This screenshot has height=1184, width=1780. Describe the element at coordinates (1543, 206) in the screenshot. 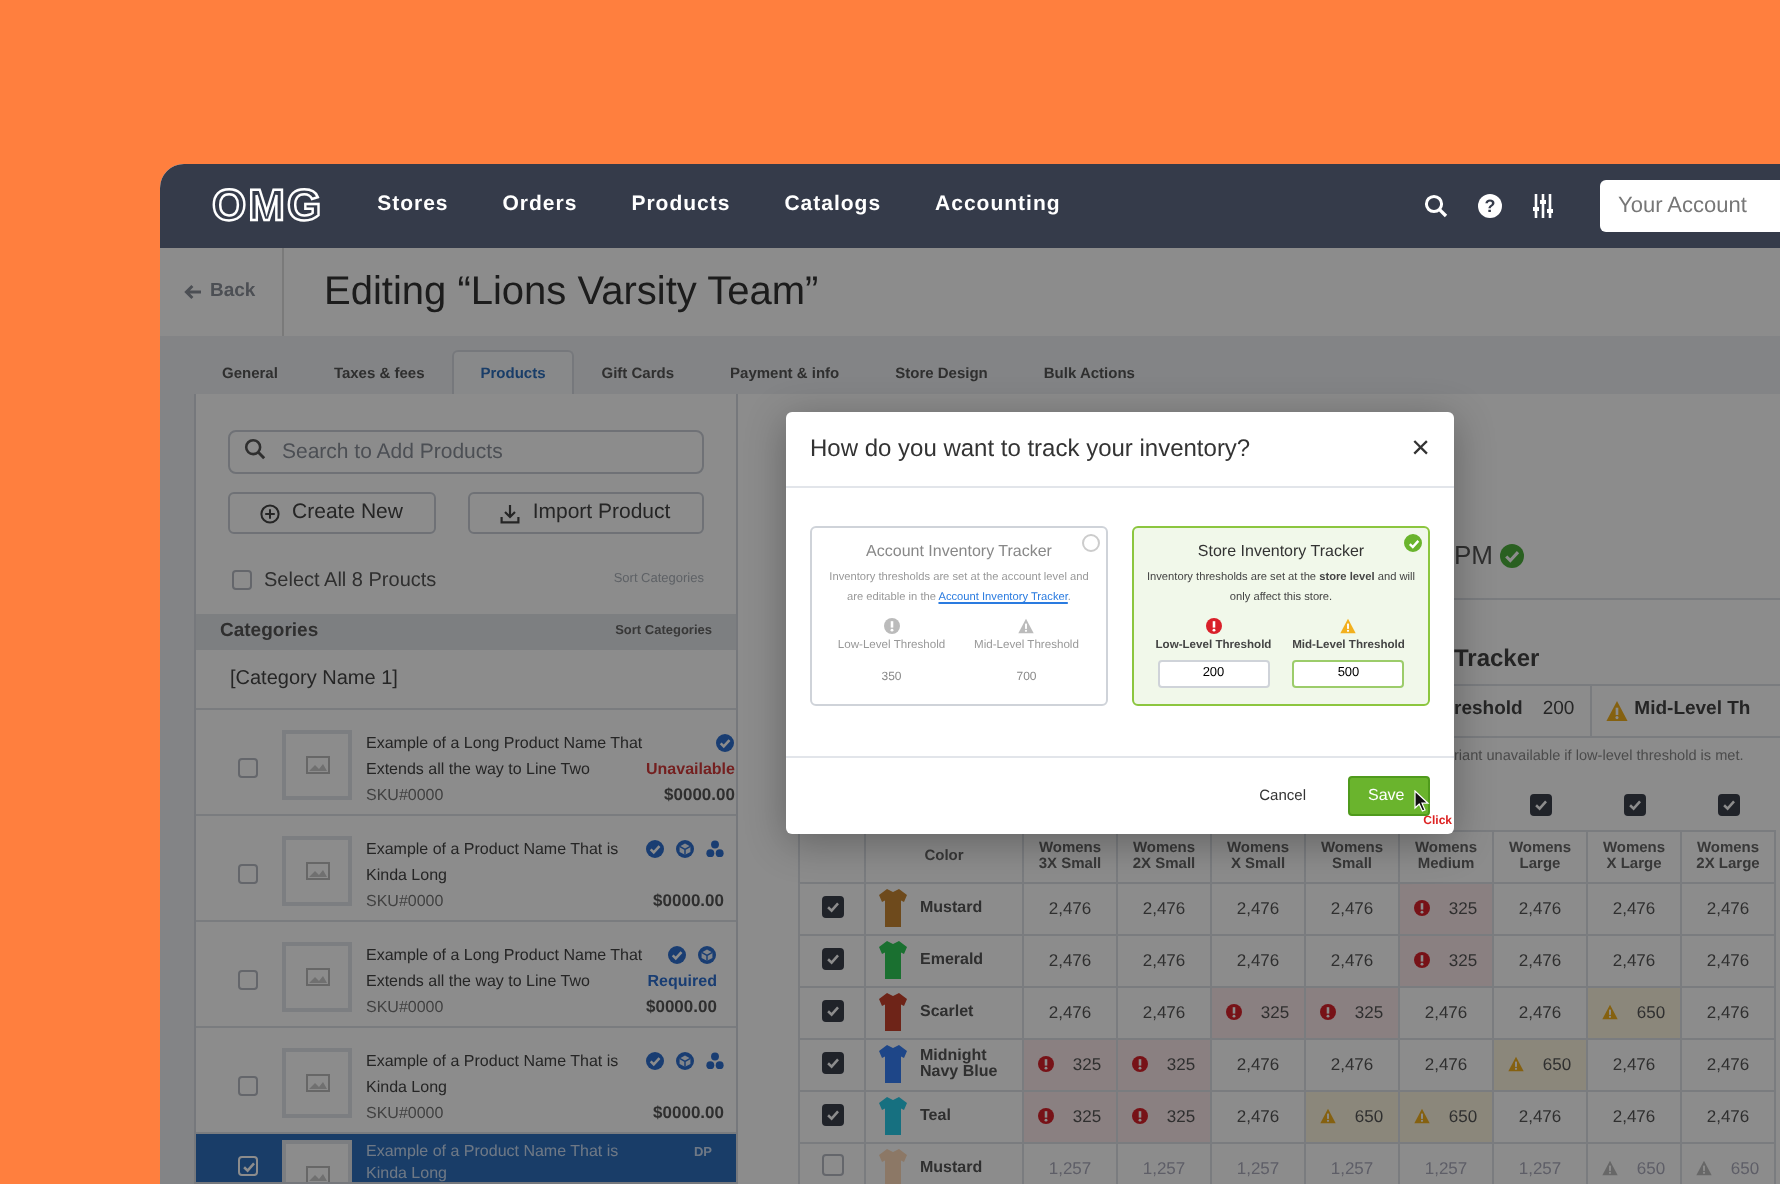

I see `sliders-icon` at that location.